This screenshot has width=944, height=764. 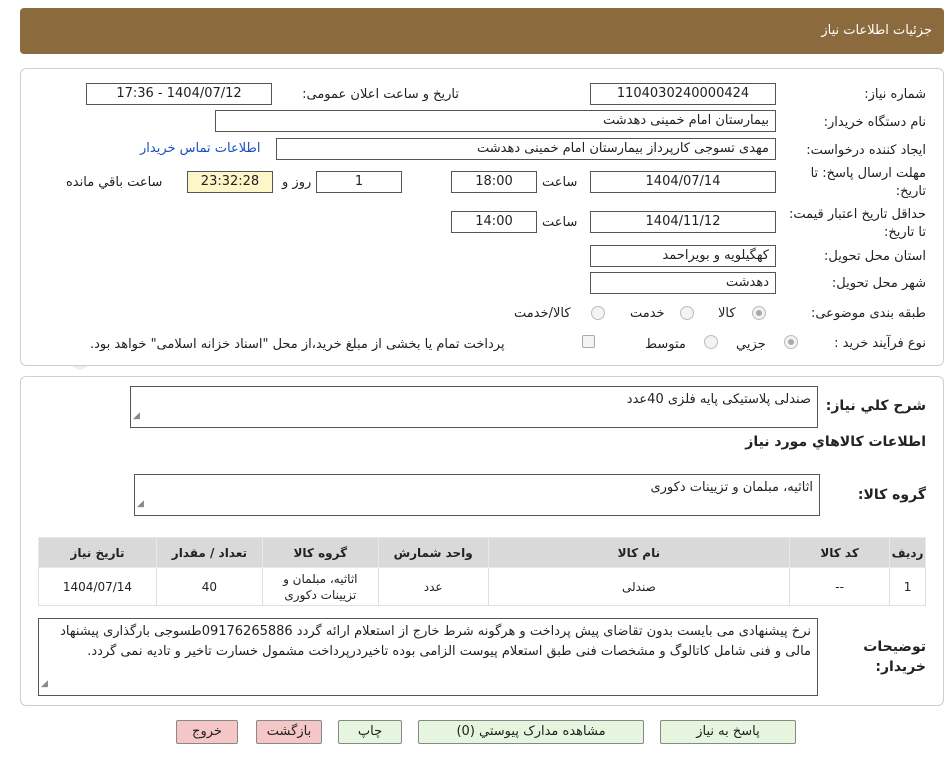 What do you see at coordinates (477, 495) in the screenshot?
I see `goods-group-field: اثاثیه، مبلمان و تزیینات دکوری ◢` at bounding box center [477, 495].